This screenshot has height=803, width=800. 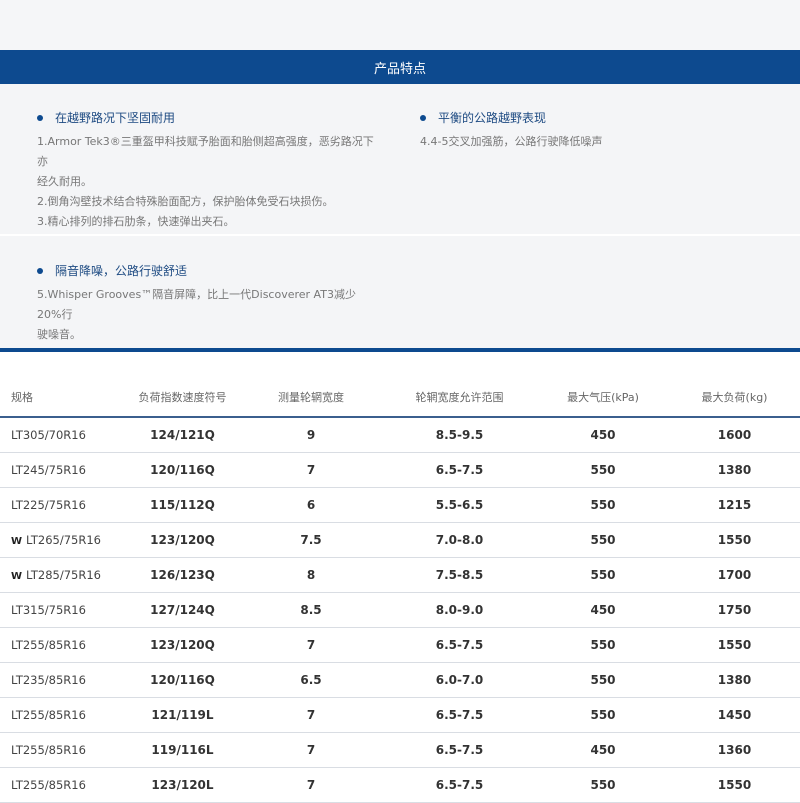 I want to click on cell-rim-width: 8, so click(x=311, y=575).